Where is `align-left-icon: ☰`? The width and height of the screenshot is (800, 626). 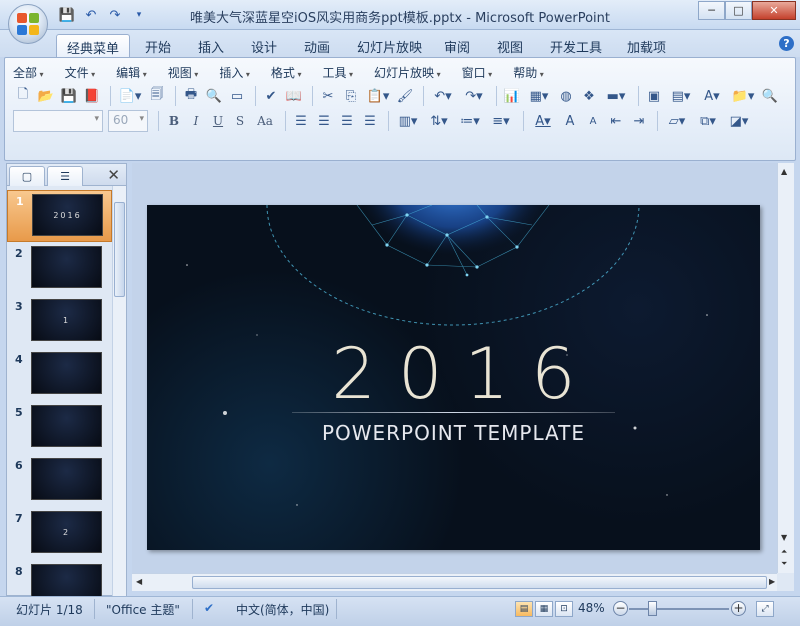 align-left-icon: ☰ is located at coordinates (301, 121).